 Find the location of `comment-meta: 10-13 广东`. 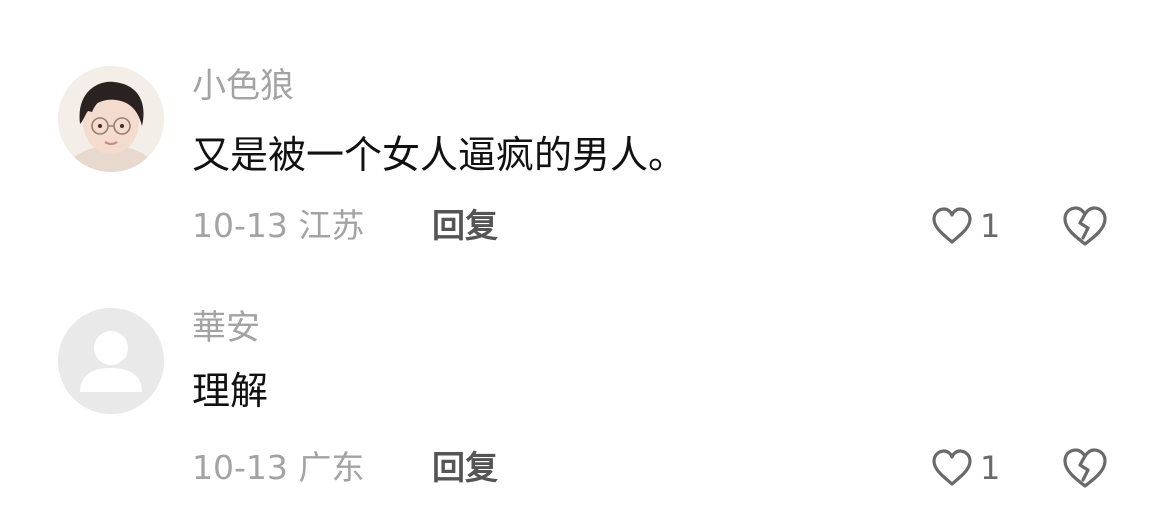

comment-meta: 10-13 广东 is located at coordinates (278, 468).